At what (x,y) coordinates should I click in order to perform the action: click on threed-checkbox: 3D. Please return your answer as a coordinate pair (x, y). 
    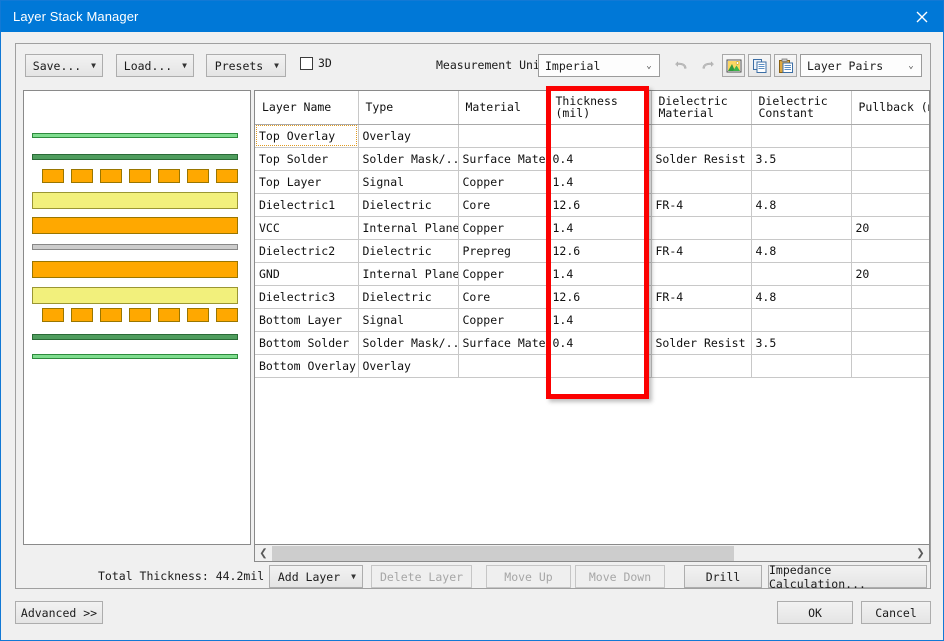
    Looking at the image, I should click on (316, 63).